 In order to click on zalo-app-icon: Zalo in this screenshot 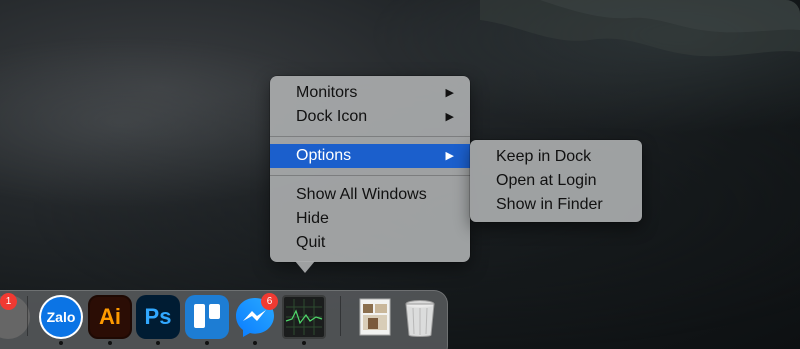, I will do `click(61, 317)`.